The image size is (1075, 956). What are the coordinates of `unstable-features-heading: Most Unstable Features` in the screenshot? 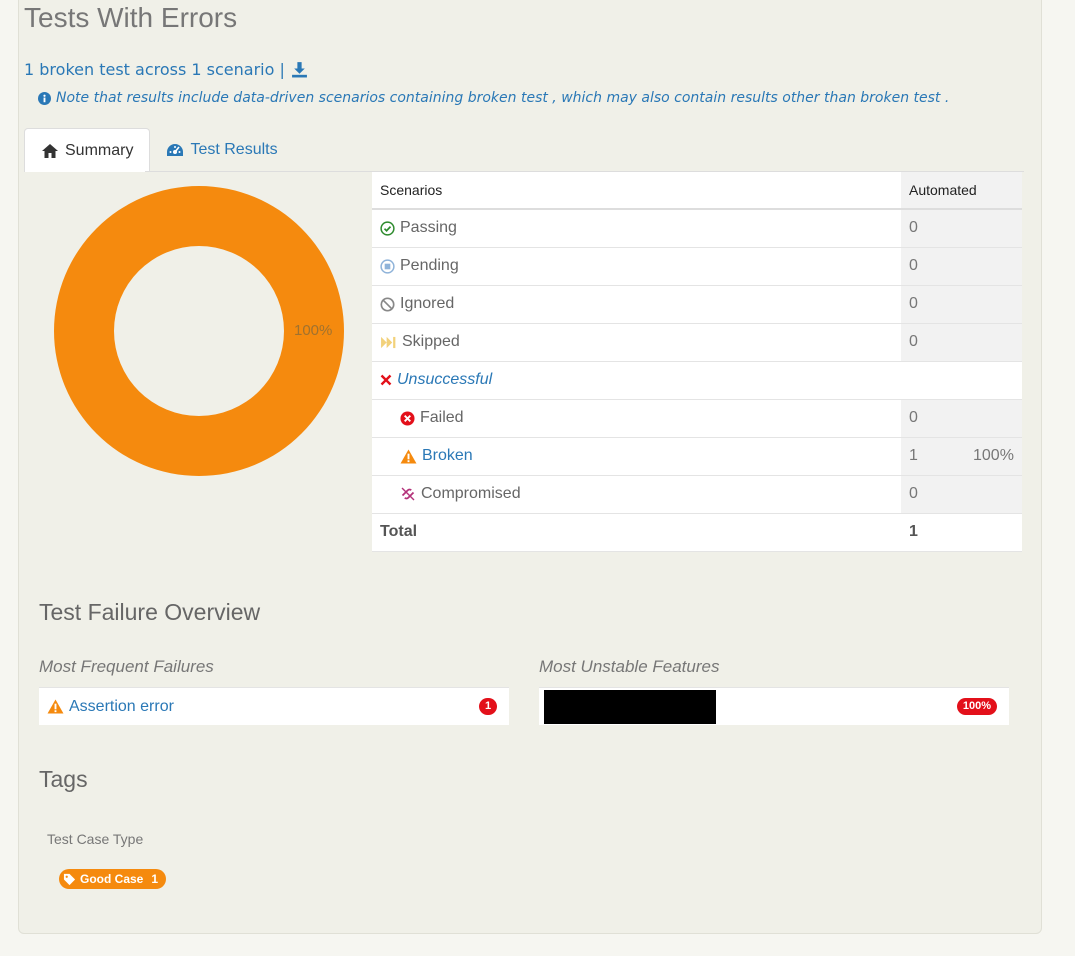 It's located at (629, 666).